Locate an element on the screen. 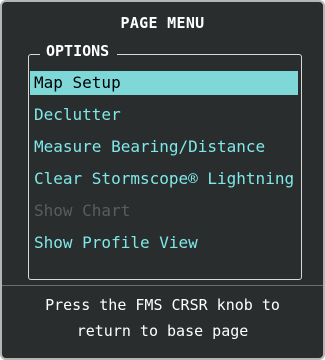 Image resolution: width=325 pixels, height=360 pixels. menu-item-show-chart: Show Chart is located at coordinates (82, 210).